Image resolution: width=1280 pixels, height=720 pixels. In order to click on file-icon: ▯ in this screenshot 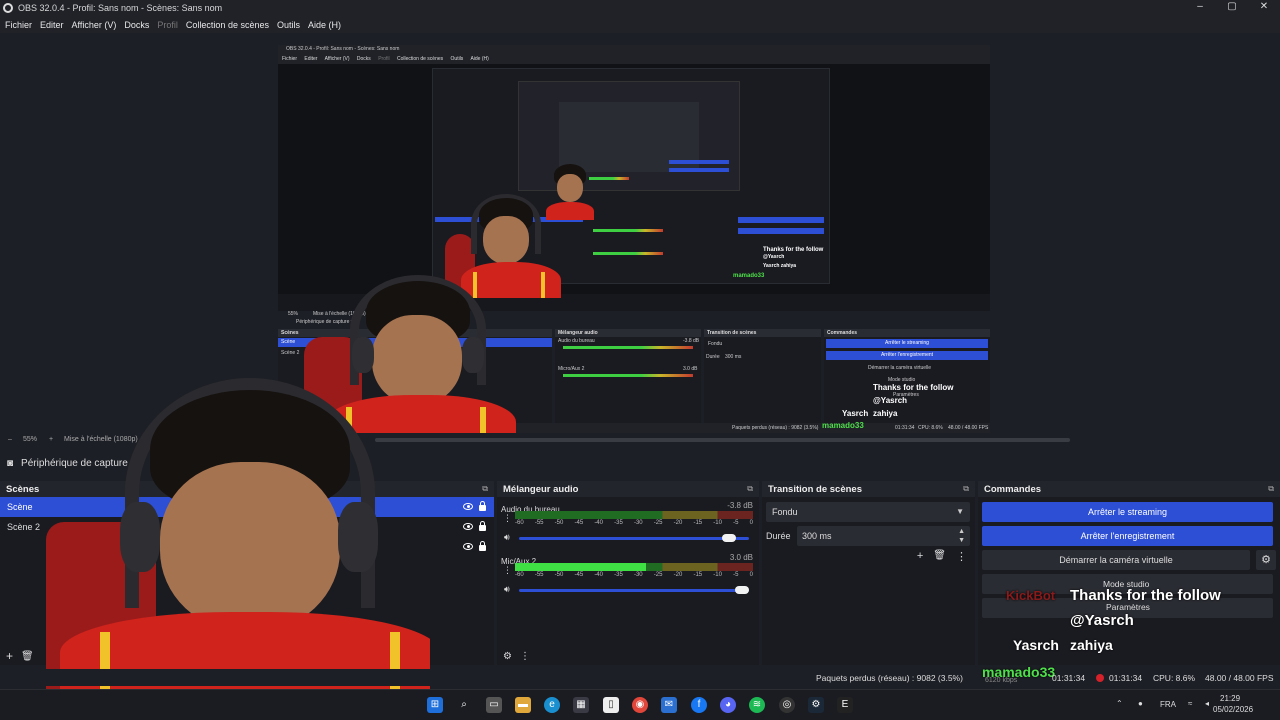, I will do `click(611, 705)`.